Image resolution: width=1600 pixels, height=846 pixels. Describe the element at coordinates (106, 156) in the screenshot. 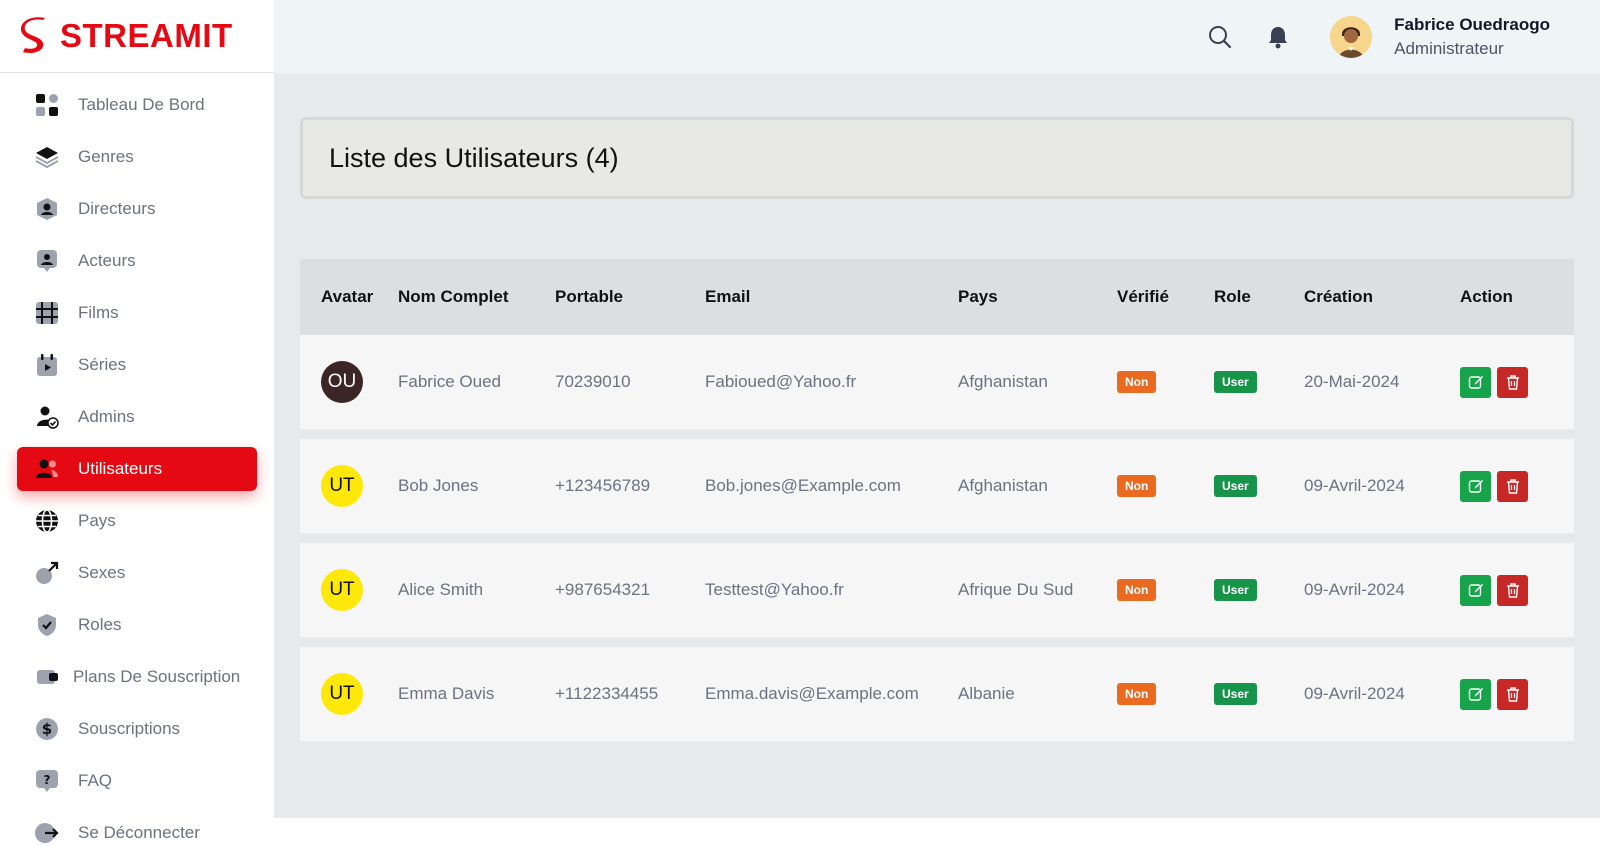

I see `sidebar-item-label: Genres` at that location.